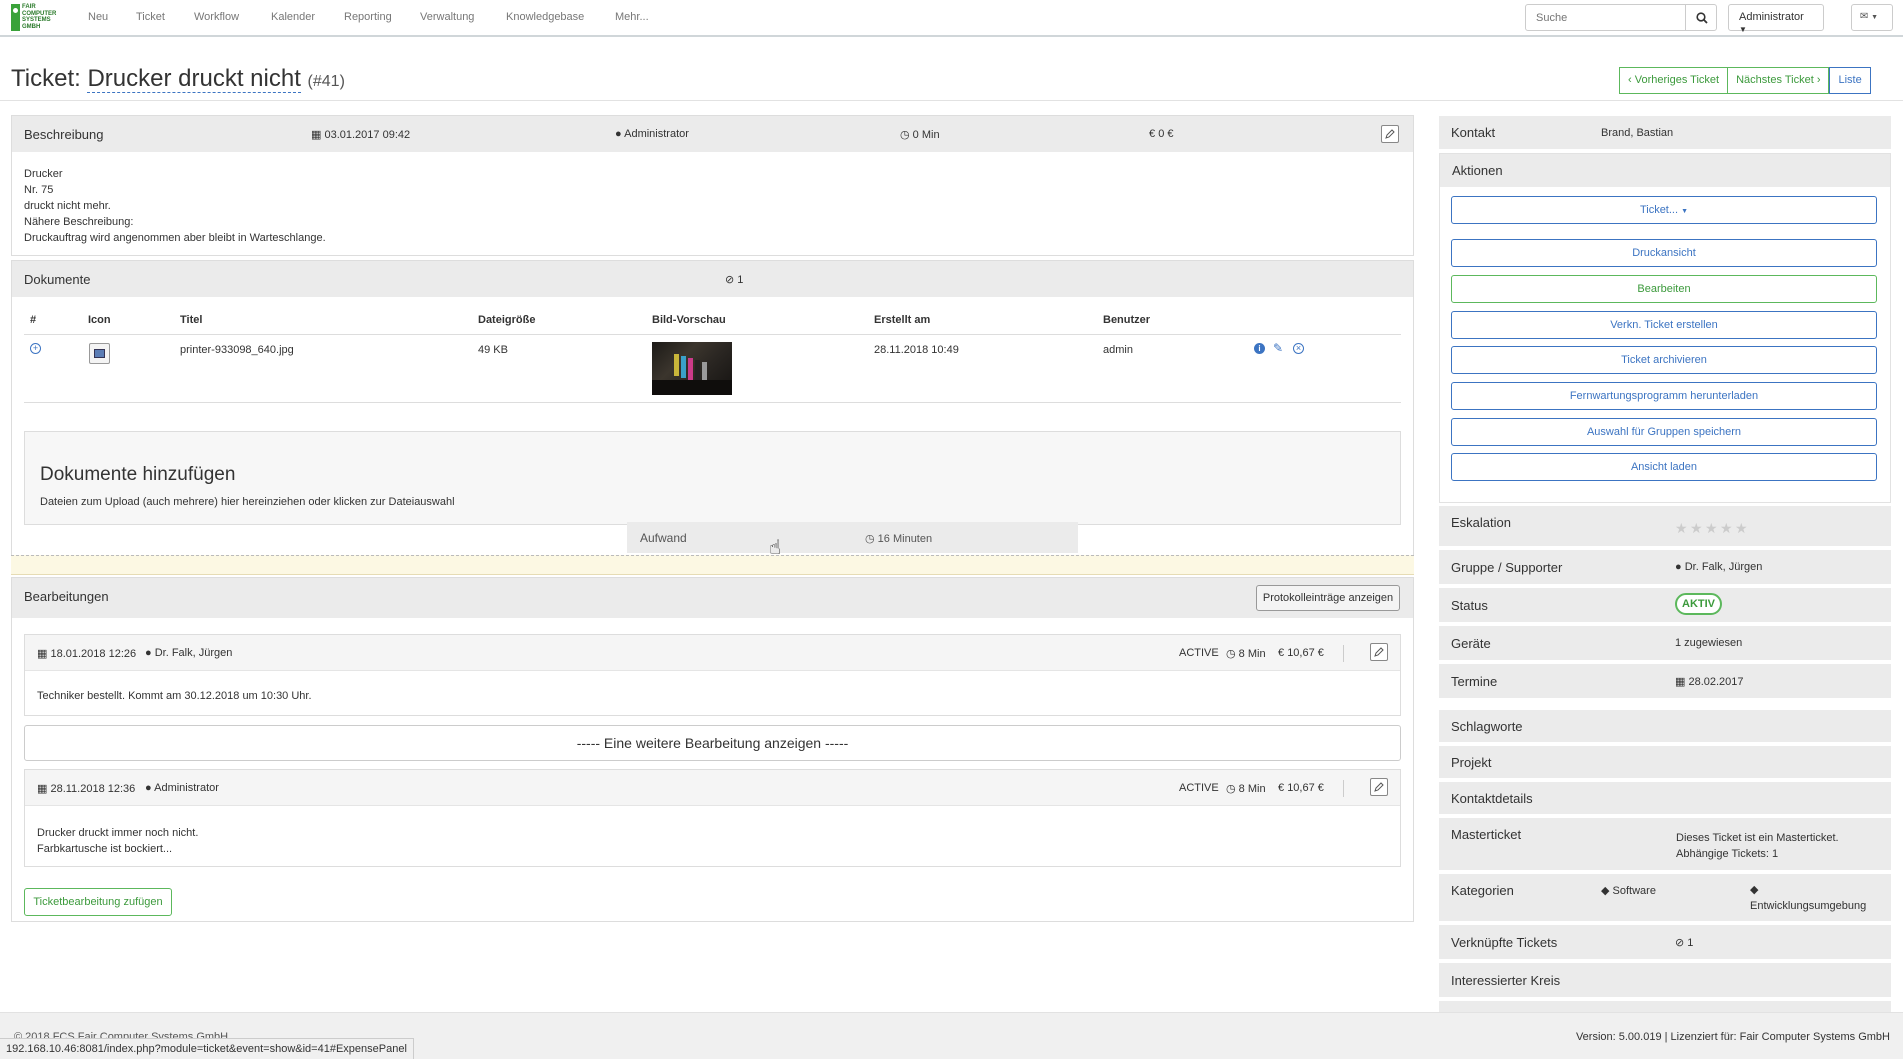  Describe the element at coordinates (1605, 17) in the screenshot. I see `search-input` at that location.